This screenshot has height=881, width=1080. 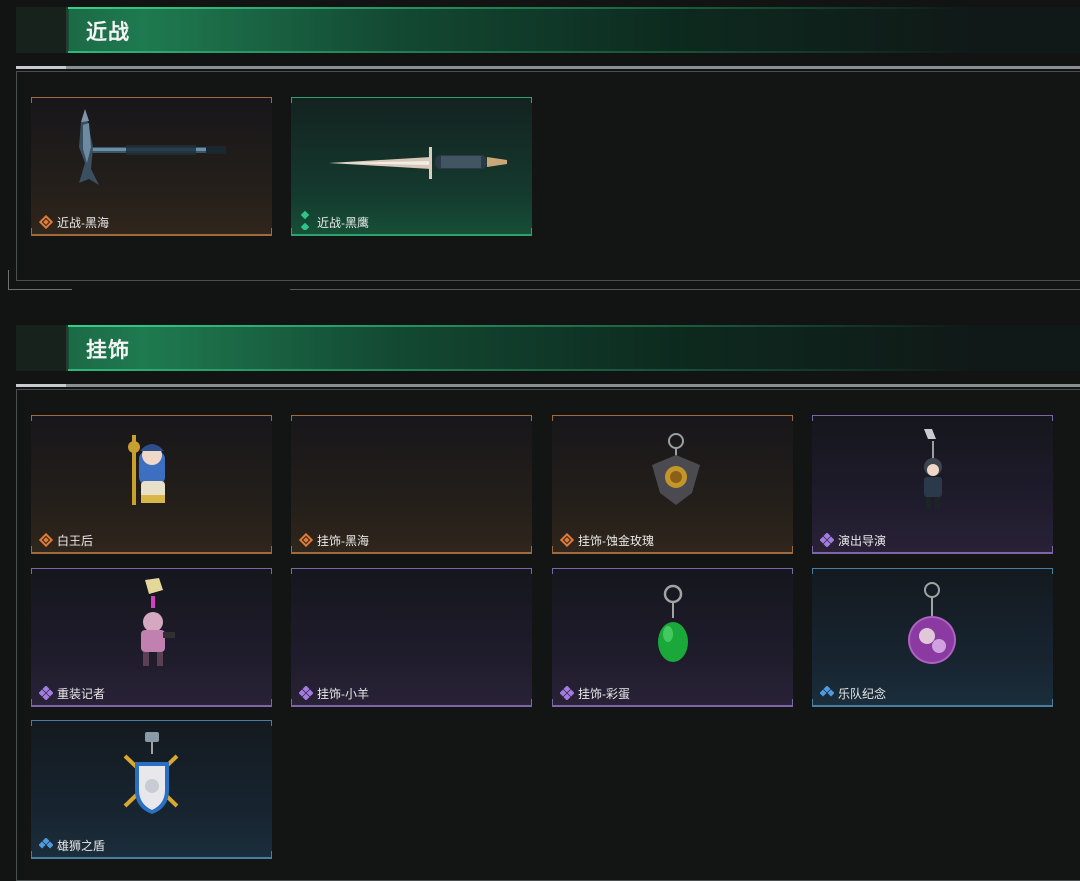 I want to click on axe-icon, so click(x=152, y=147).